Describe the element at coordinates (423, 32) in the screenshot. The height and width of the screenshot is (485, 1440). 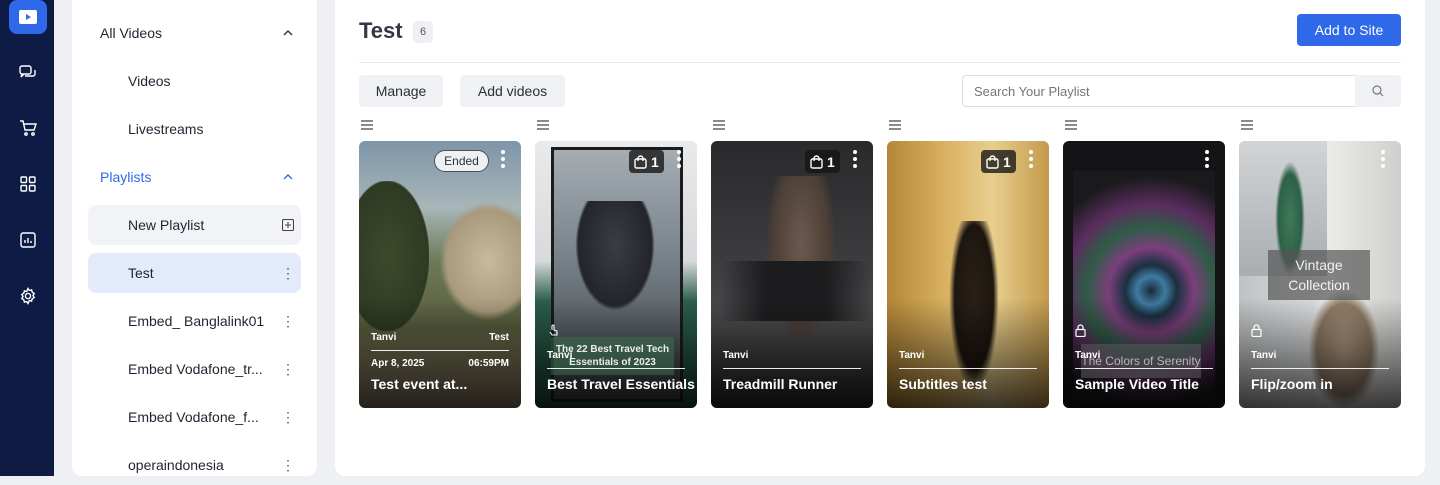
I see `video-count-badge: 6` at that location.